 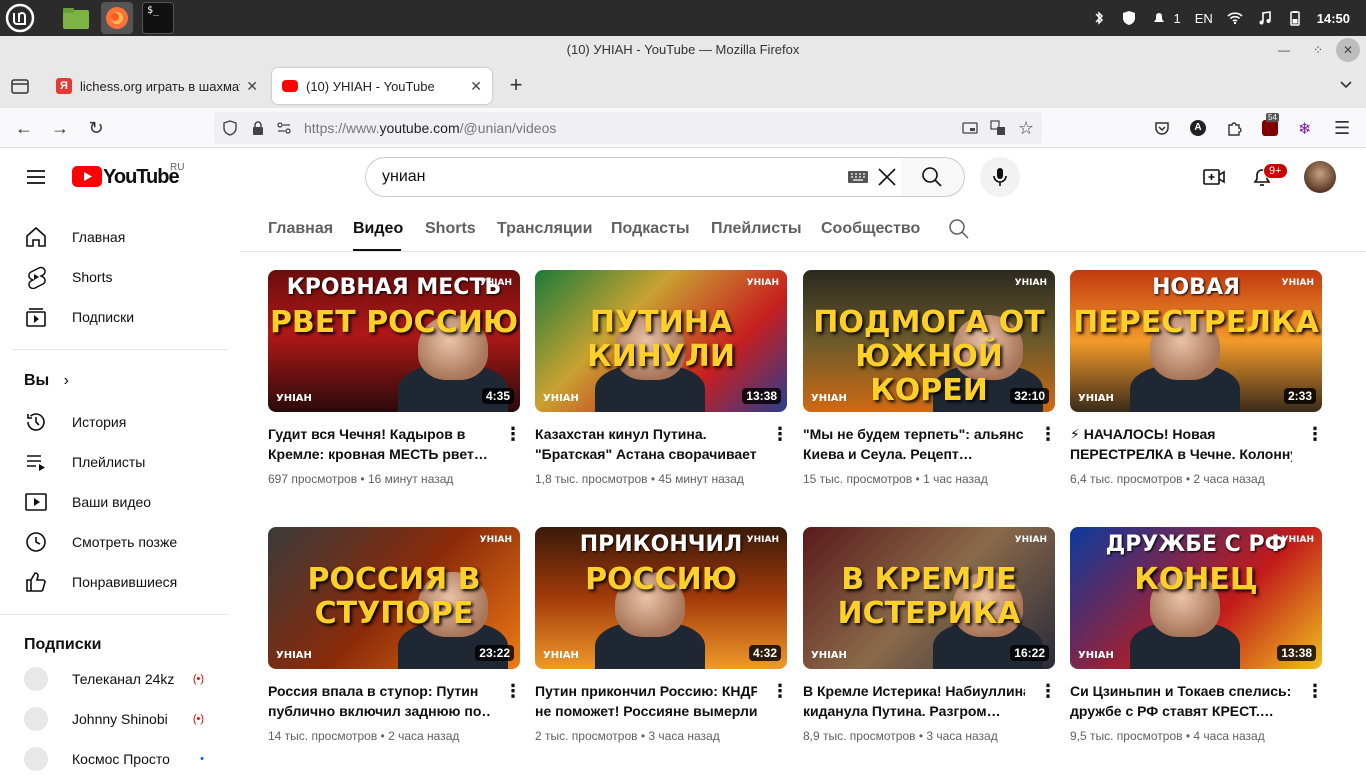 I want to click on close-window-icon: ✕, so click(x=1348, y=50).